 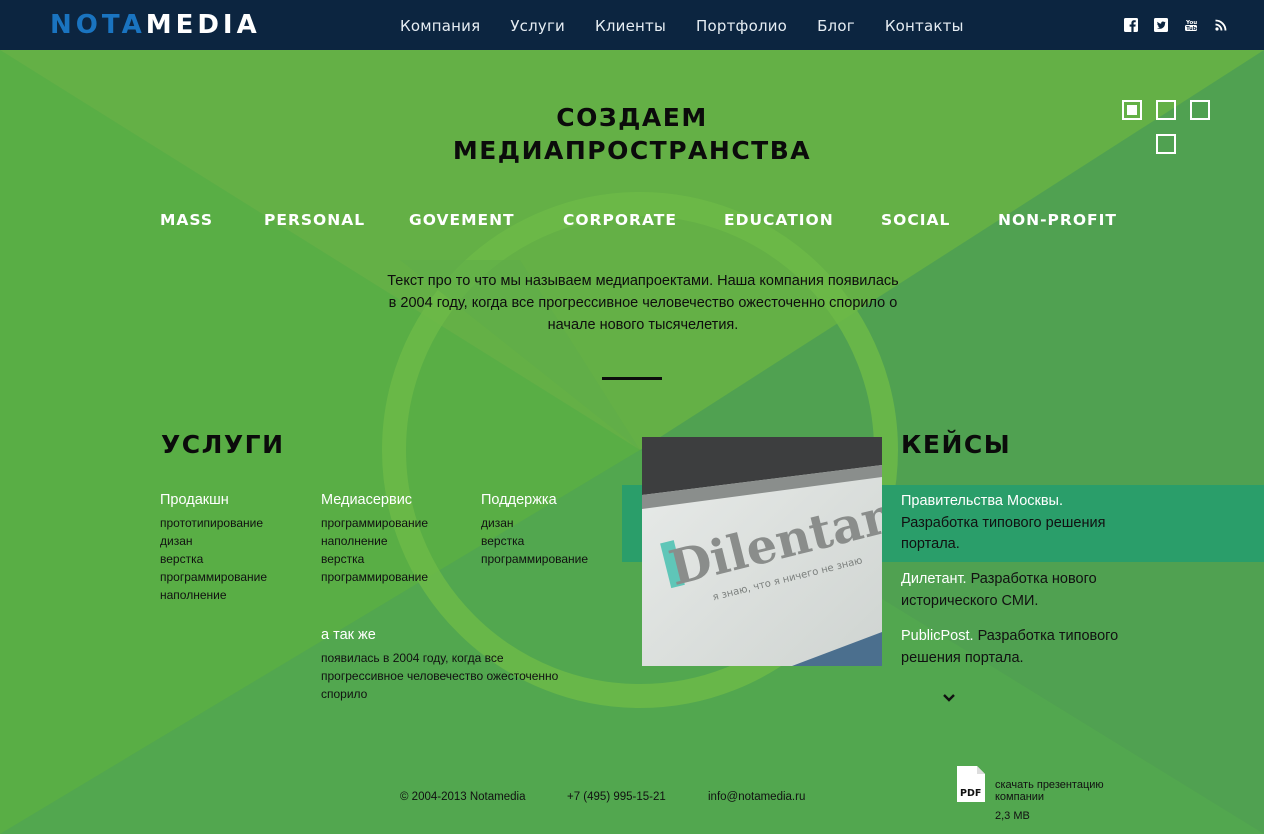 I want to click on pdf-badge-text: PDF, so click(x=970, y=793).